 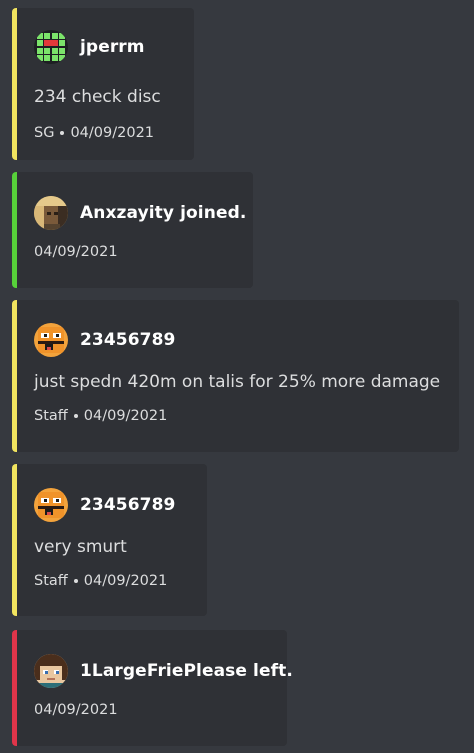 What do you see at coordinates (80, 547) in the screenshot?
I see `embed-description: very smurt` at bounding box center [80, 547].